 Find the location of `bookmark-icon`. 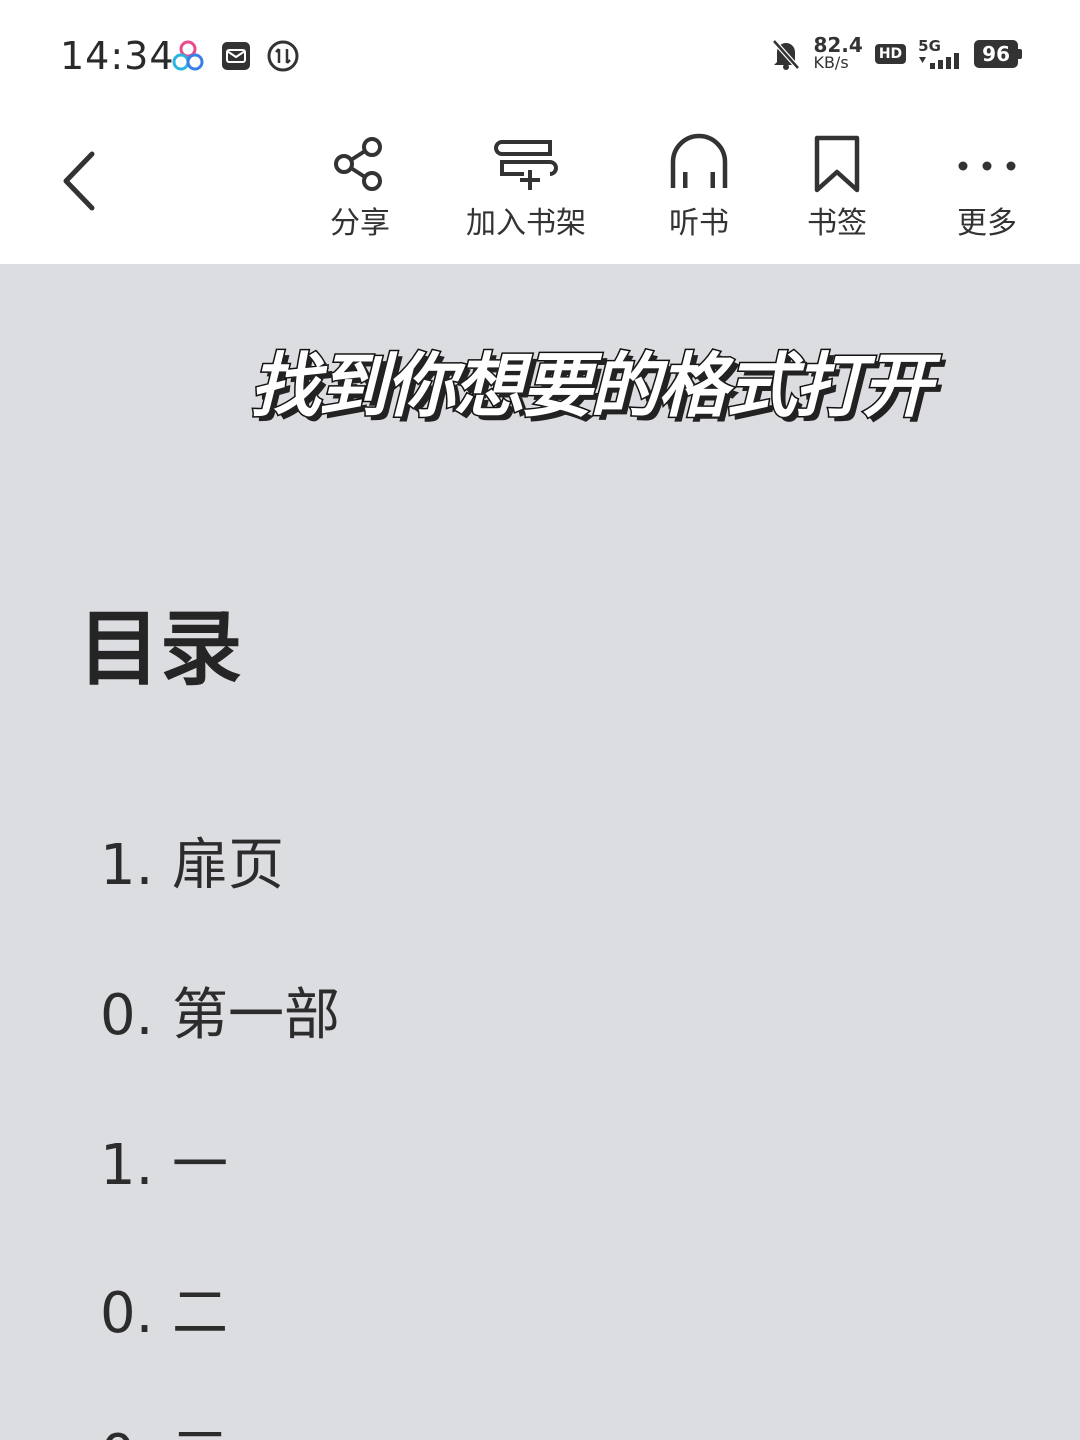

bookmark-icon is located at coordinates (837, 164).